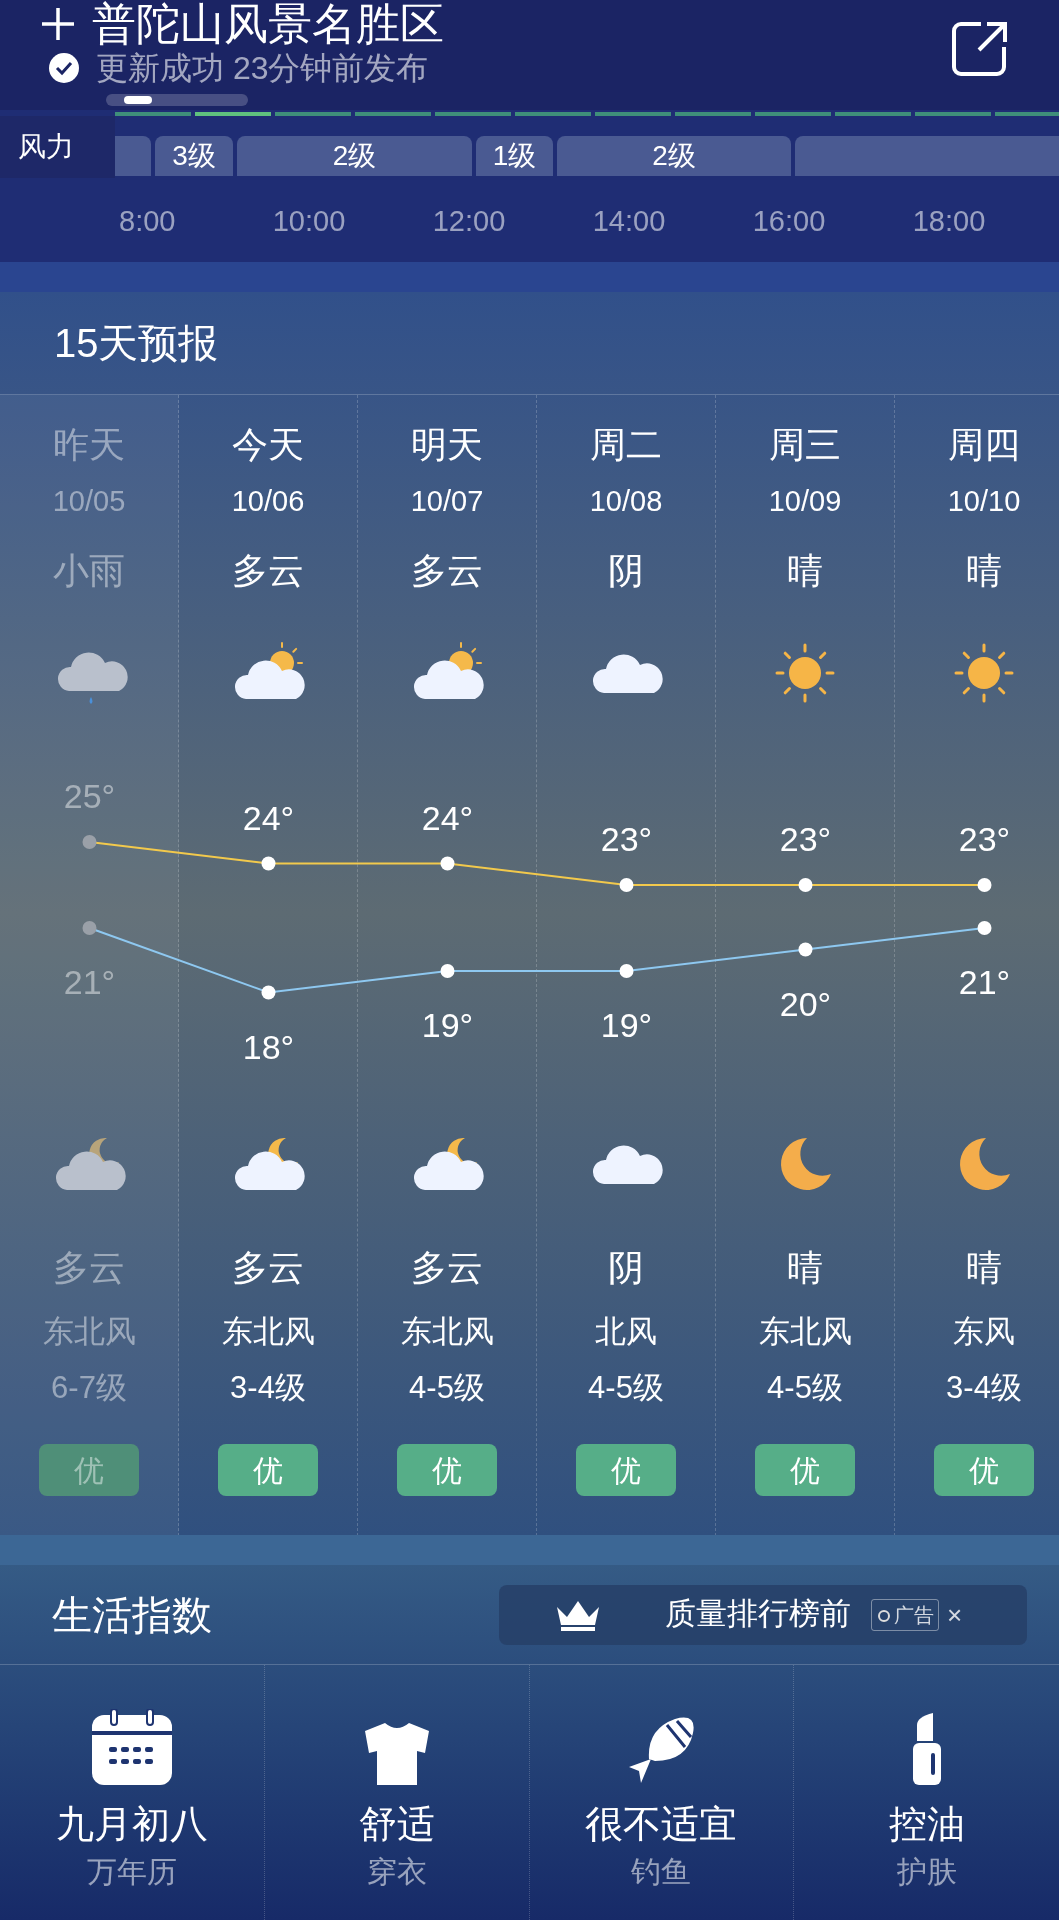  I want to click on life-index-tile: 舒适 穿衣, so click(397, 1792).